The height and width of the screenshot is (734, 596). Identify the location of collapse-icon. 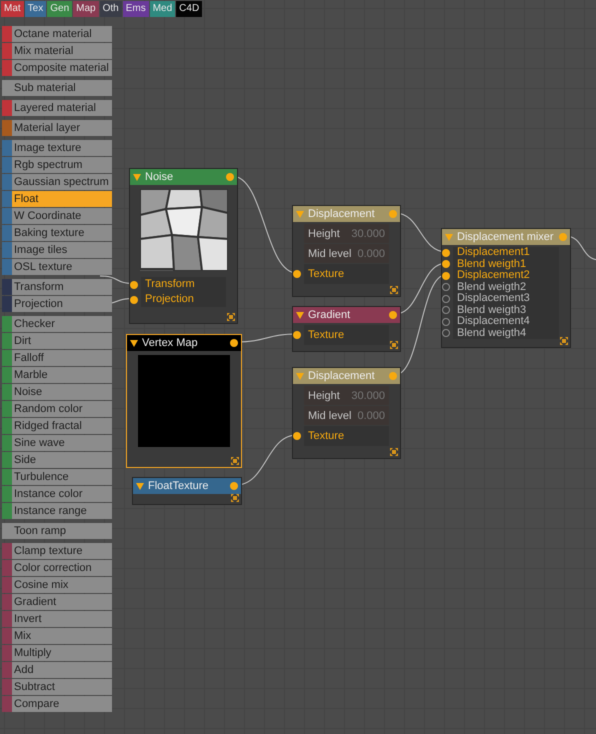
(134, 343).